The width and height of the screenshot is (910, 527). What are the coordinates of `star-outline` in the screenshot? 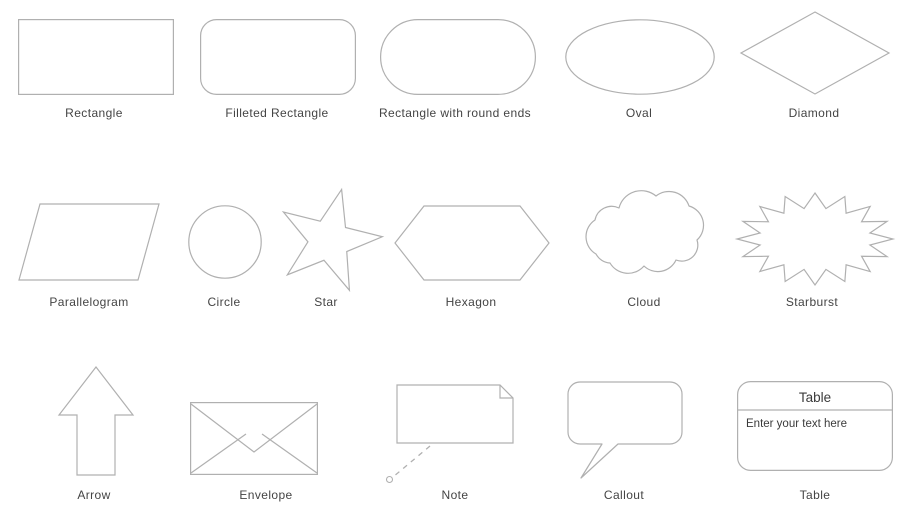 It's located at (333, 240).